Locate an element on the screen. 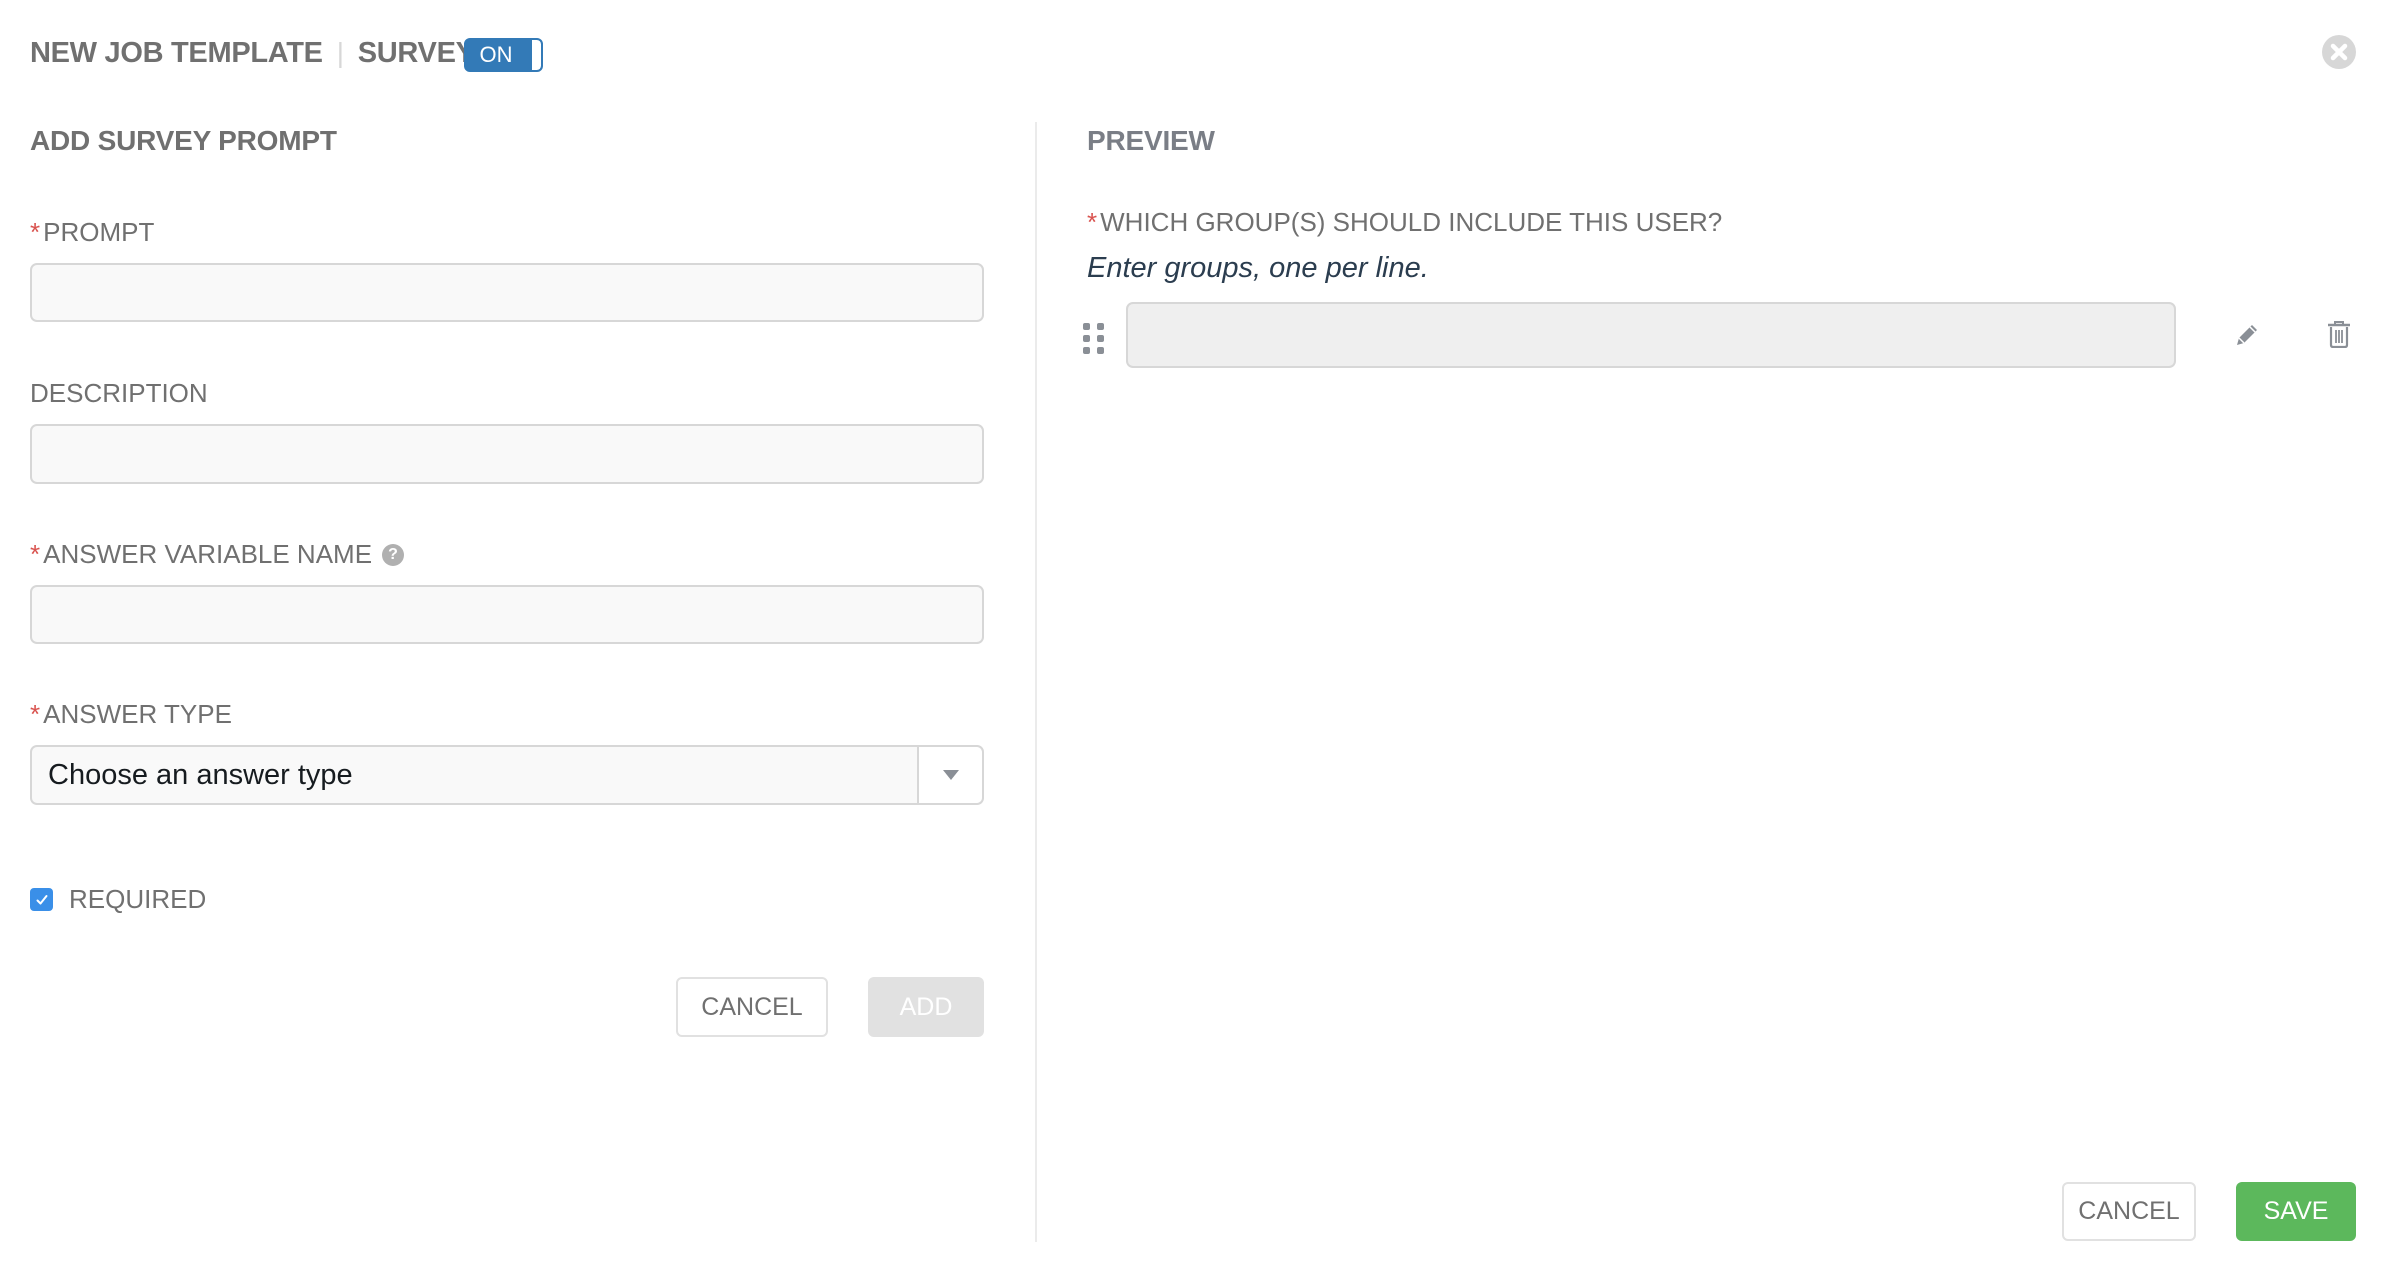 The width and height of the screenshot is (2382, 1278). prompt-label: * PROMPT is located at coordinates (92, 232).